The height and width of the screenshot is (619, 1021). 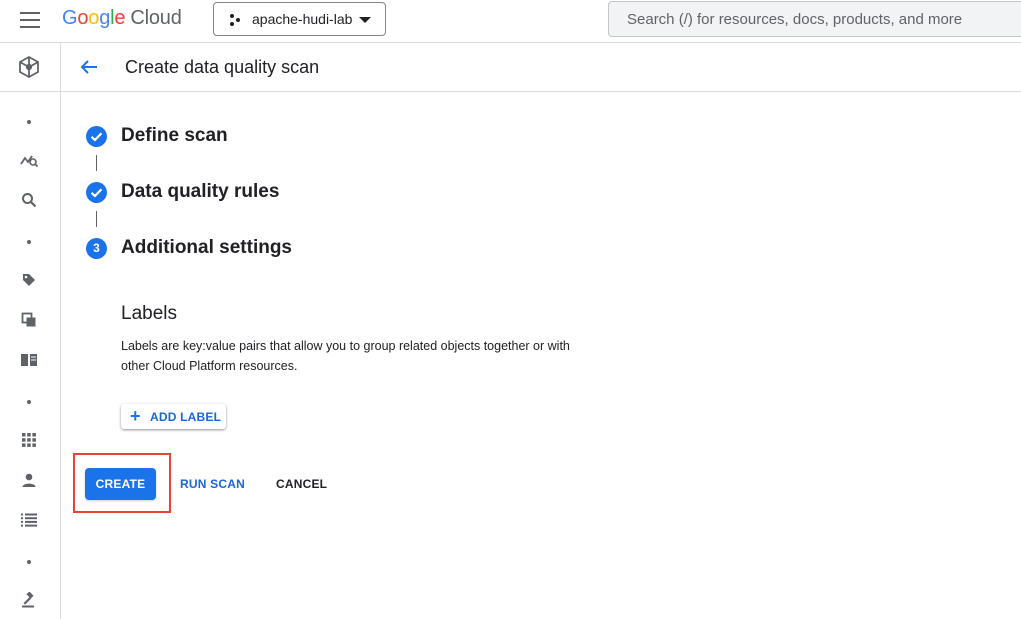 I want to click on search-bar, so click(x=814, y=19).